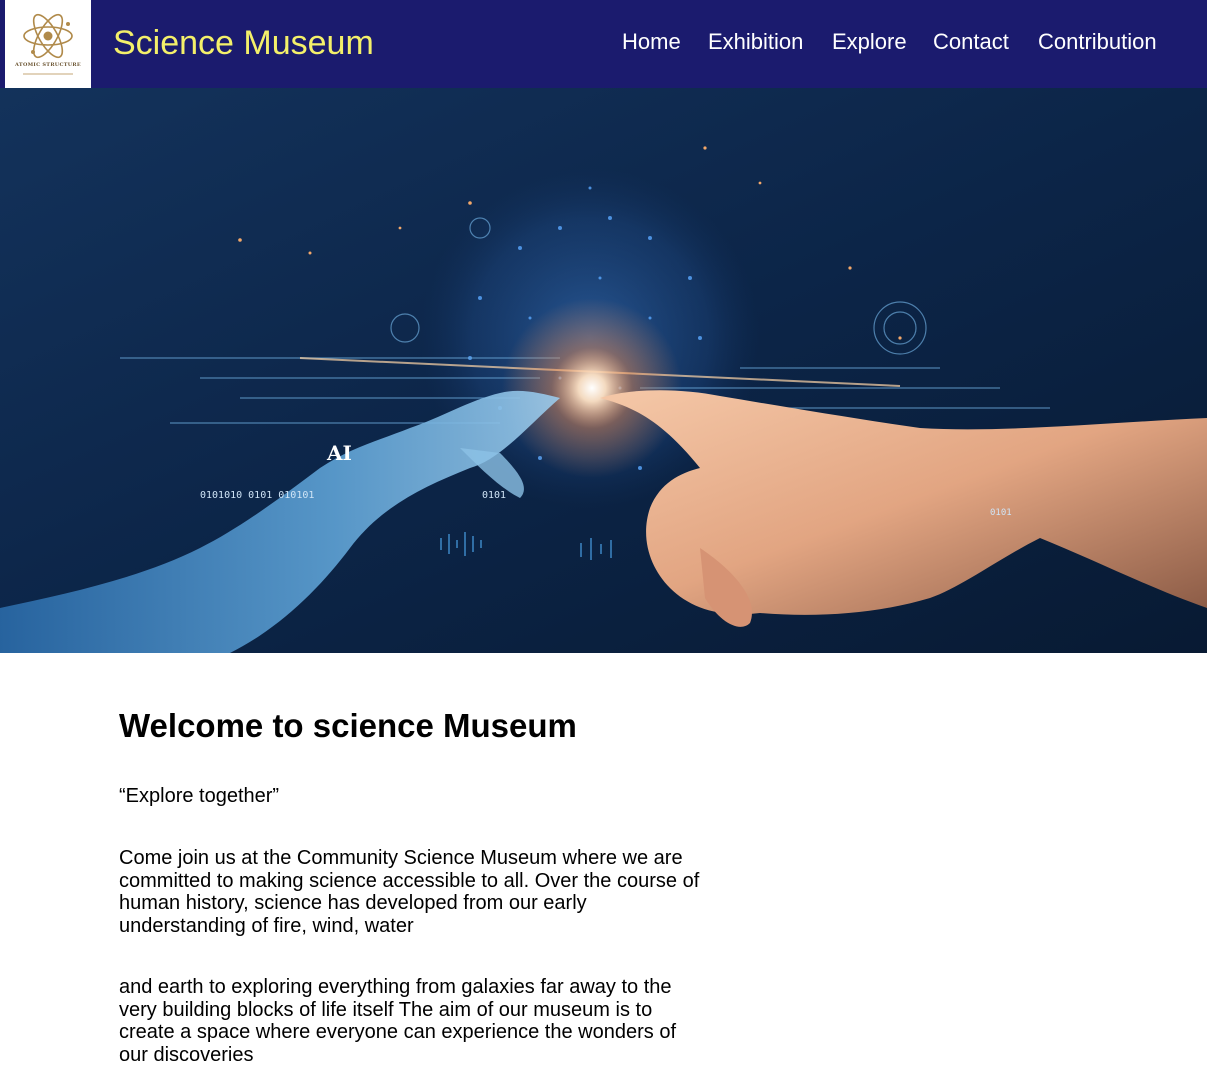 The width and height of the screenshot is (1207, 1070). I want to click on logo-caption: ATOMIC STRUCTURE, so click(48, 65).